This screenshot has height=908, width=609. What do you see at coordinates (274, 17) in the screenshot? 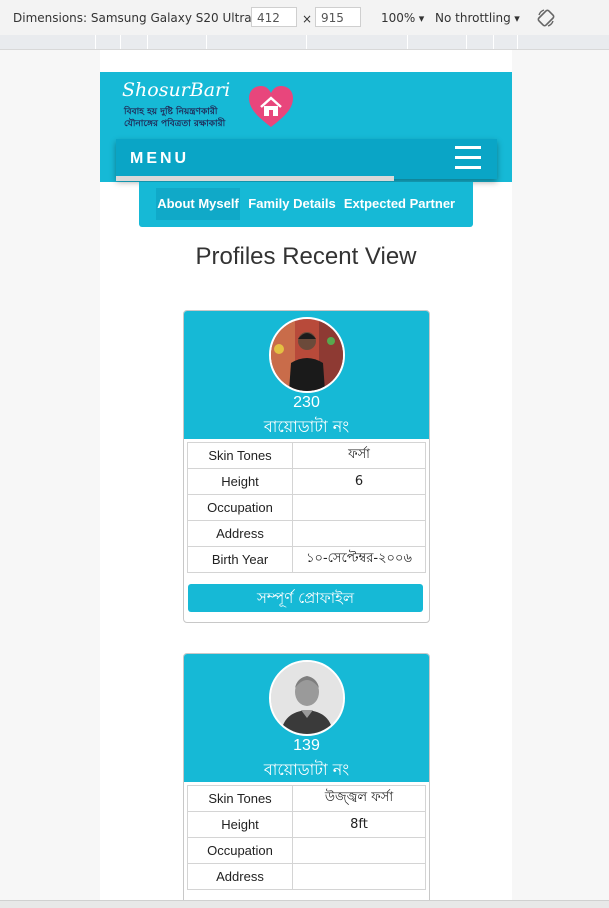
I see `viewport-width-input: 412` at bounding box center [274, 17].